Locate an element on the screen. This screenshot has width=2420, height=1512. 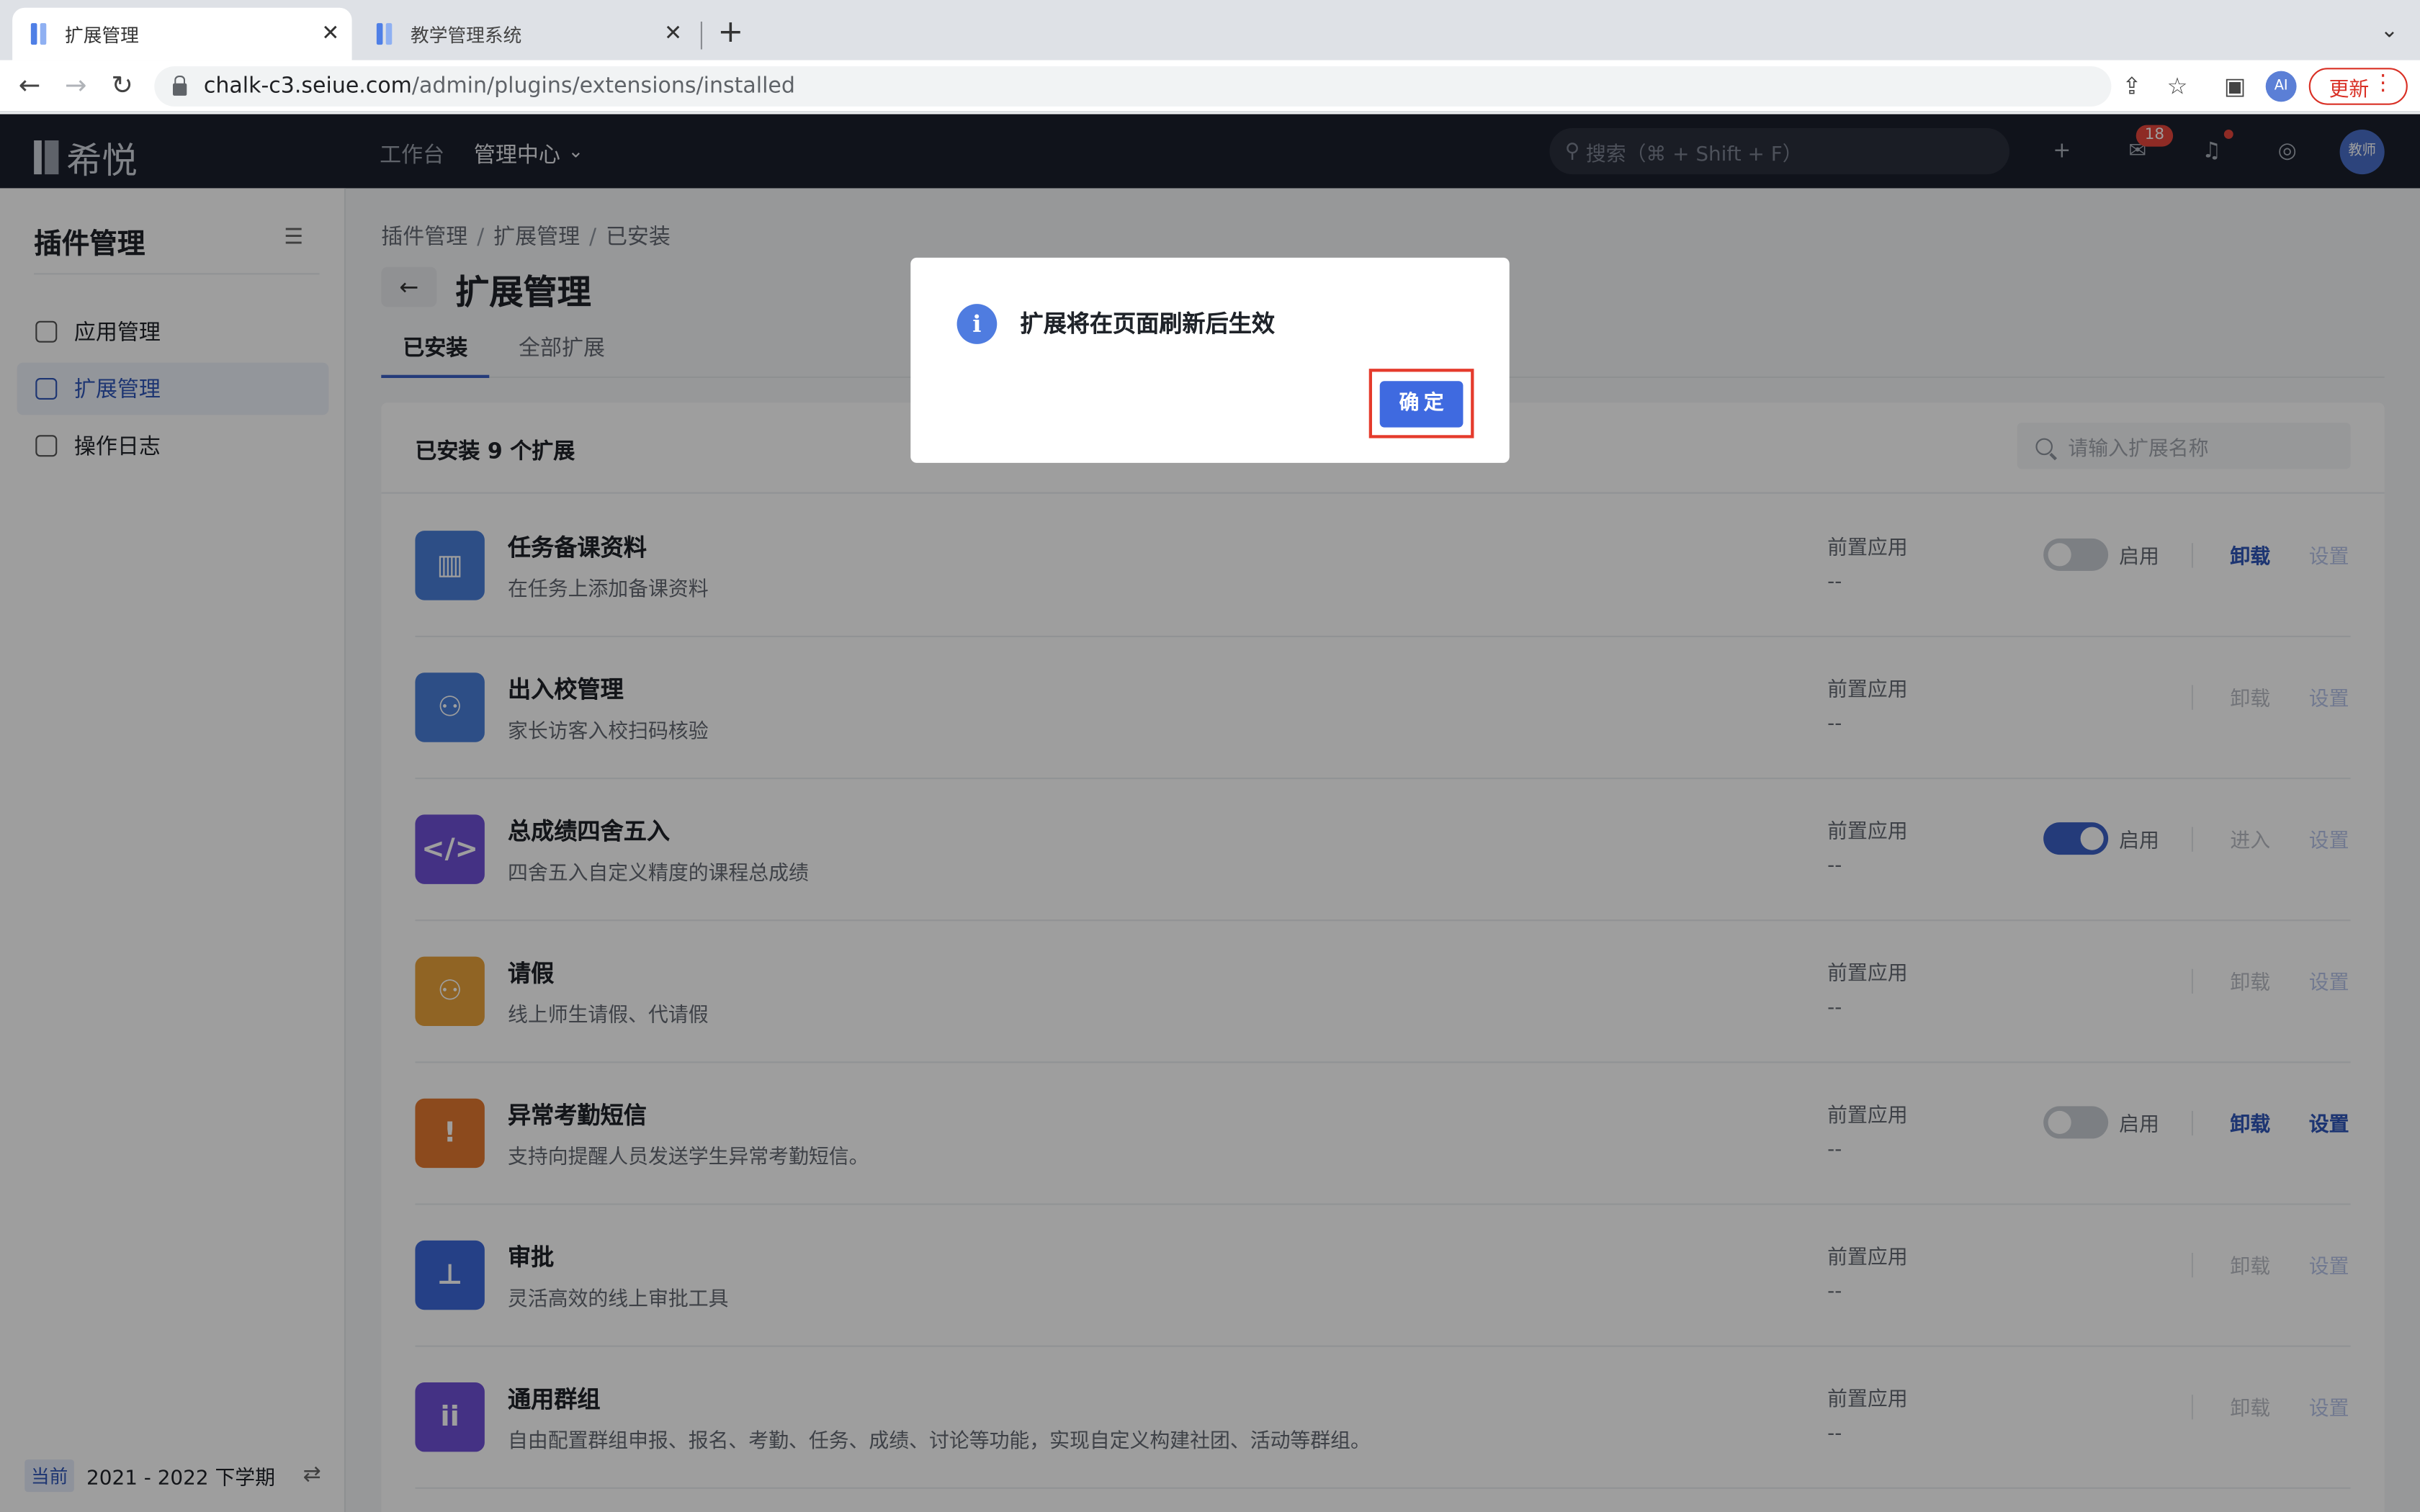
dialog-message: 扩展将在页面刷新后生效 is located at coordinates (1148, 324).